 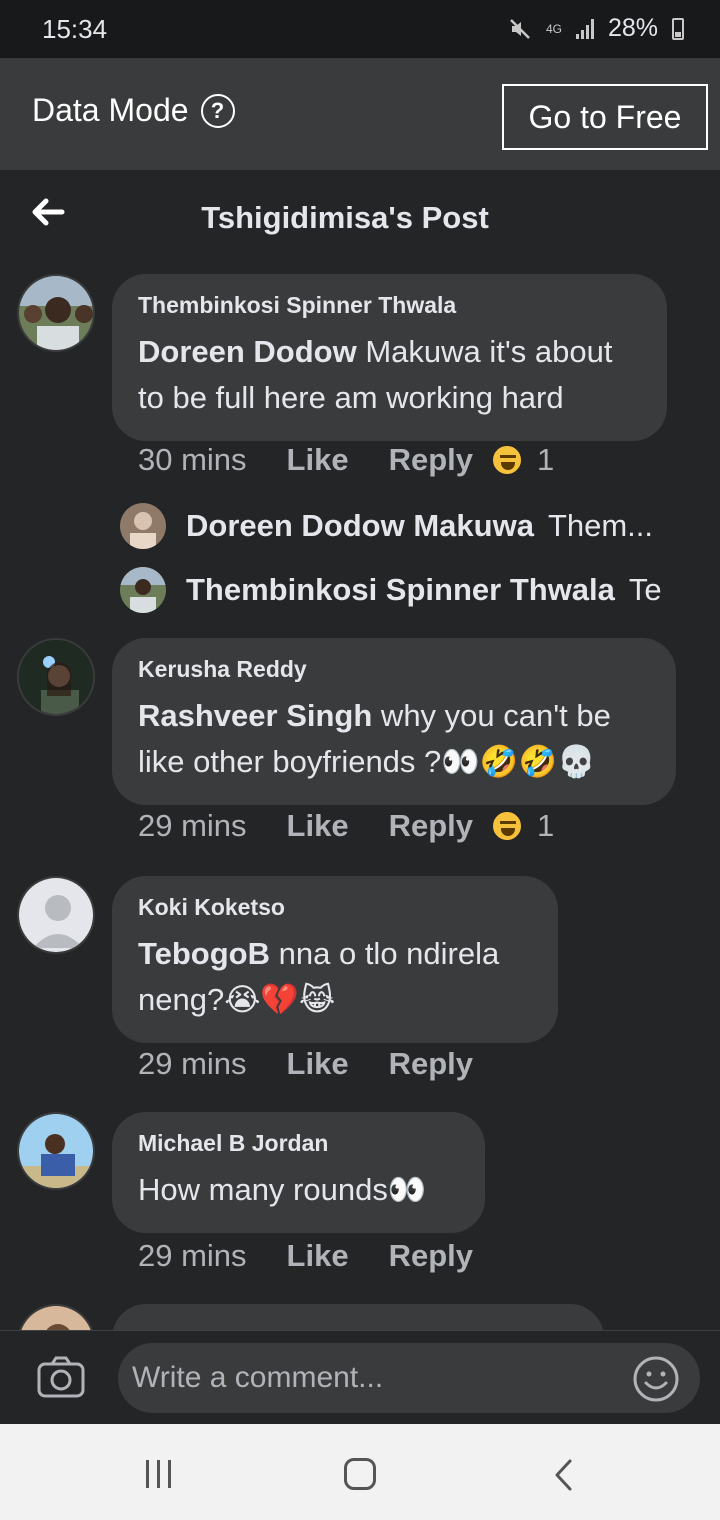 What do you see at coordinates (584, 28) in the screenshot?
I see `signal-icon` at bounding box center [584, 28].